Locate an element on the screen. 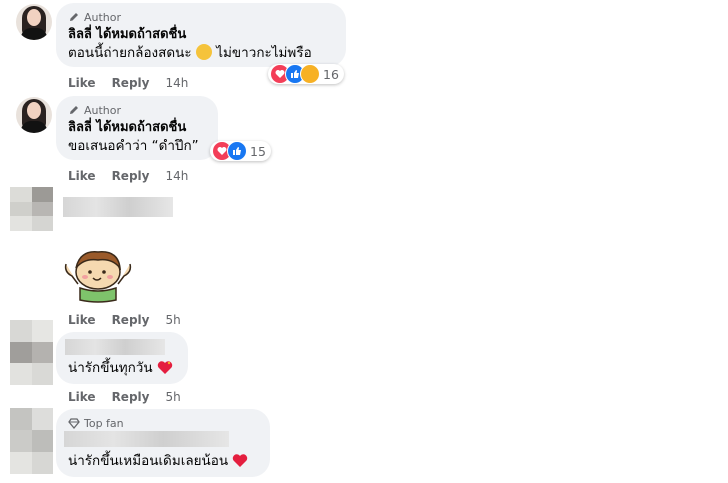  comment-text: น่ารักขึ้นทุกวัน is located at coordinates (120, 368).